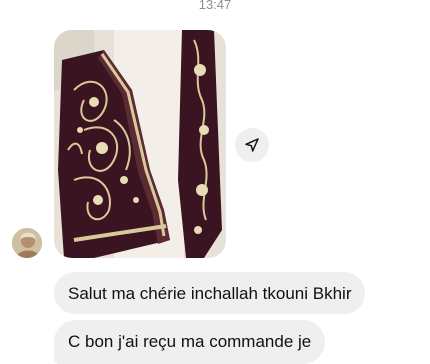 This screenshot has height=364, width=430. What do you see at coordinates (210, 293) in the screenshot?
I see `message-bubble: Salut ma chérie inchallah tkouni Bkhir` at bounding box center [210, 293].